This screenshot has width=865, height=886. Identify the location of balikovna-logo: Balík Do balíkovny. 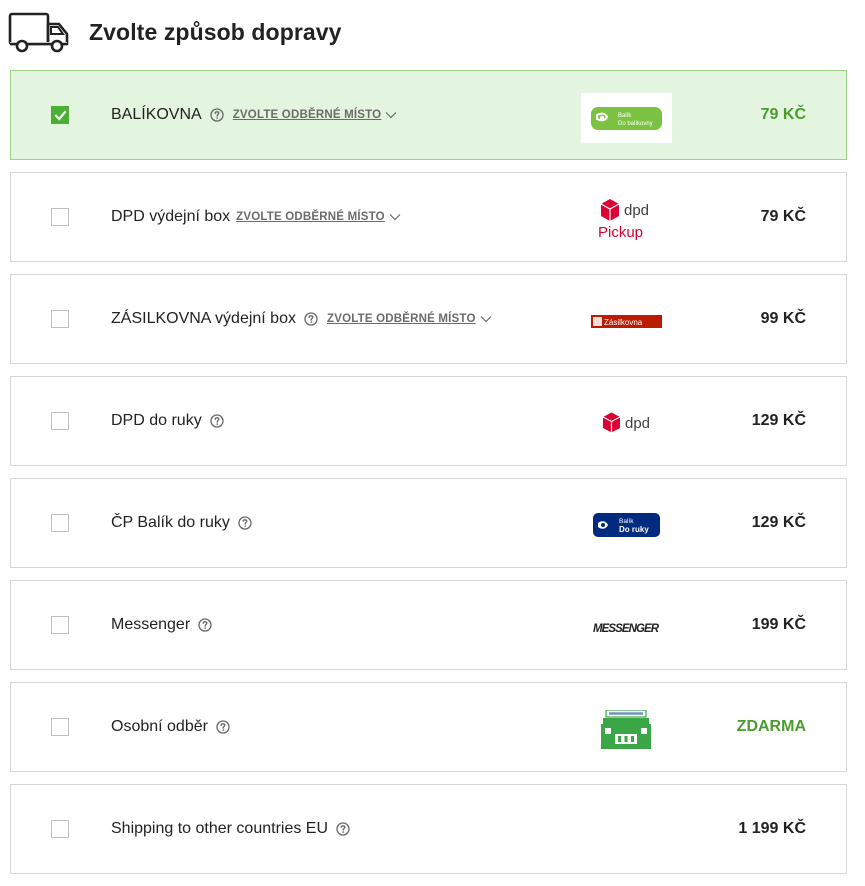
(626, 118).